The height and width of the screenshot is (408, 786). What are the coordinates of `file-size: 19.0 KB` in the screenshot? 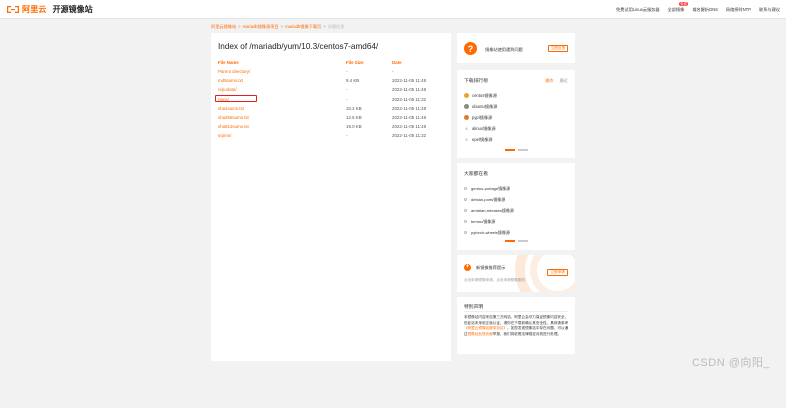 It's located at (354, 127).